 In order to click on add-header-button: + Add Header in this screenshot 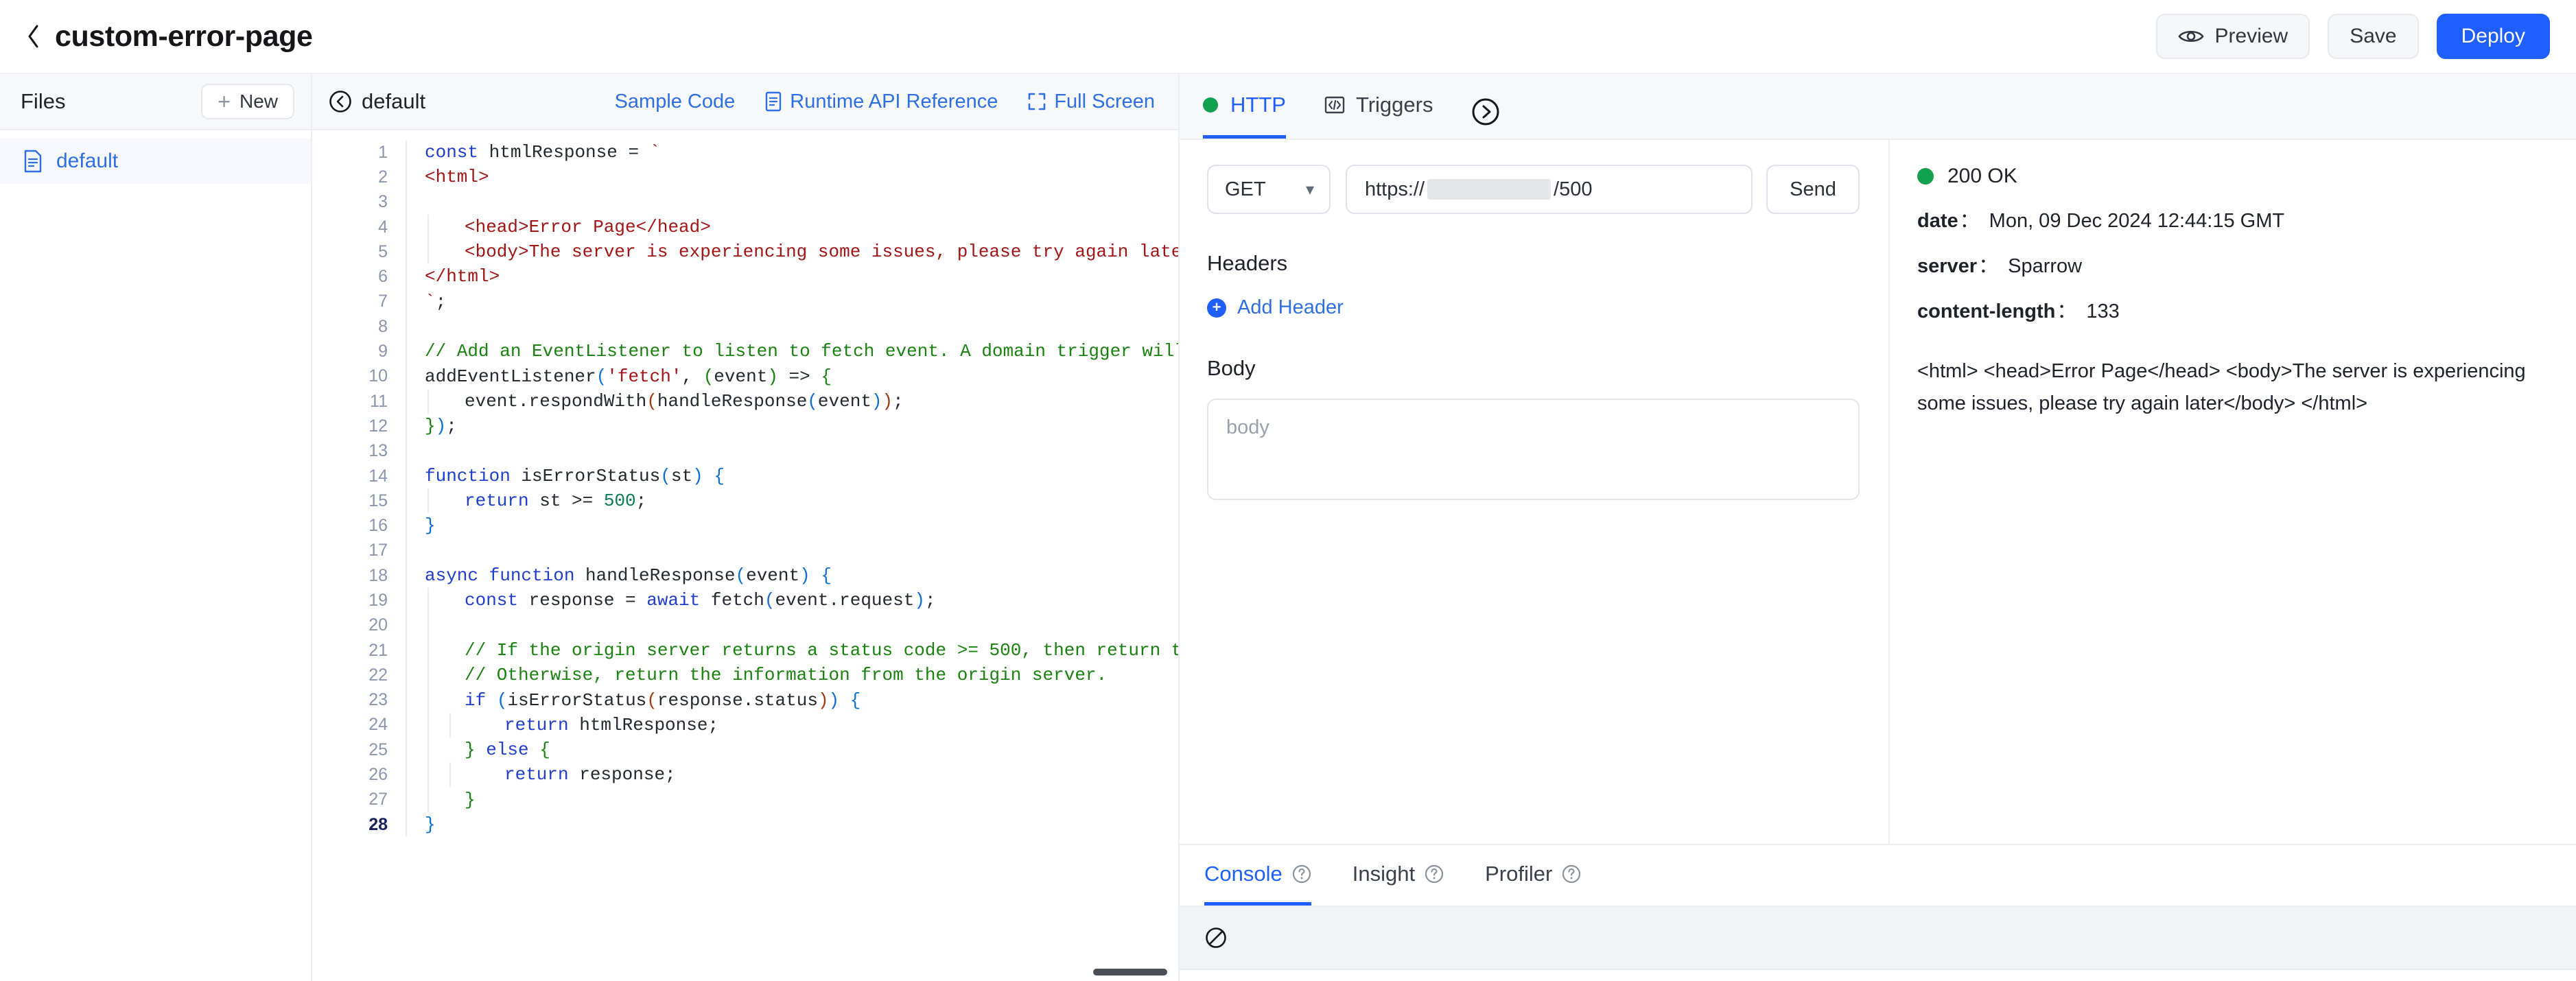, I will do `click(1275, 307)`.